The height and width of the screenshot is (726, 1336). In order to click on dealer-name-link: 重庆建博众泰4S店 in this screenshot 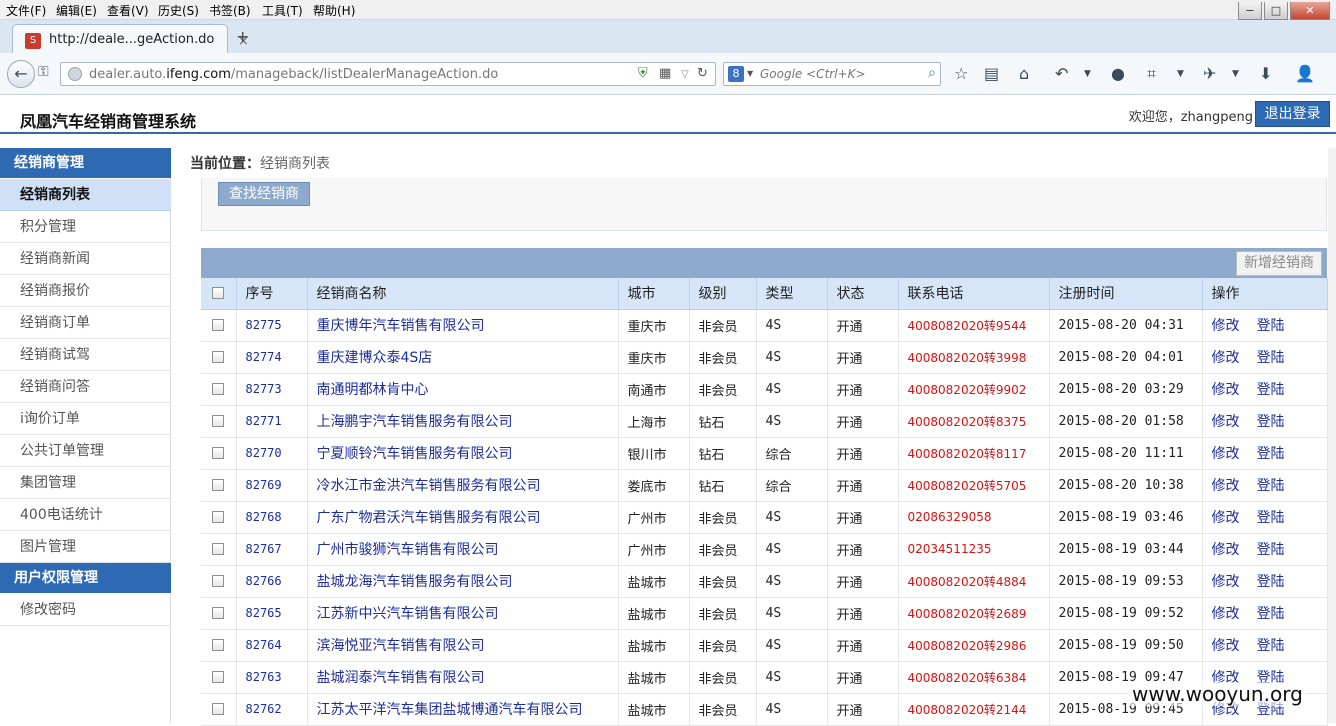, I will do `click(375, 358)`.